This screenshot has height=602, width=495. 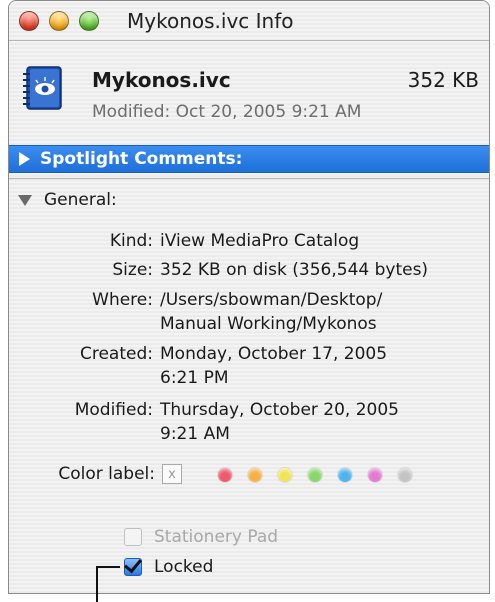 I want to click on stationery-pad-checkbox, so click(x=133, y=537).